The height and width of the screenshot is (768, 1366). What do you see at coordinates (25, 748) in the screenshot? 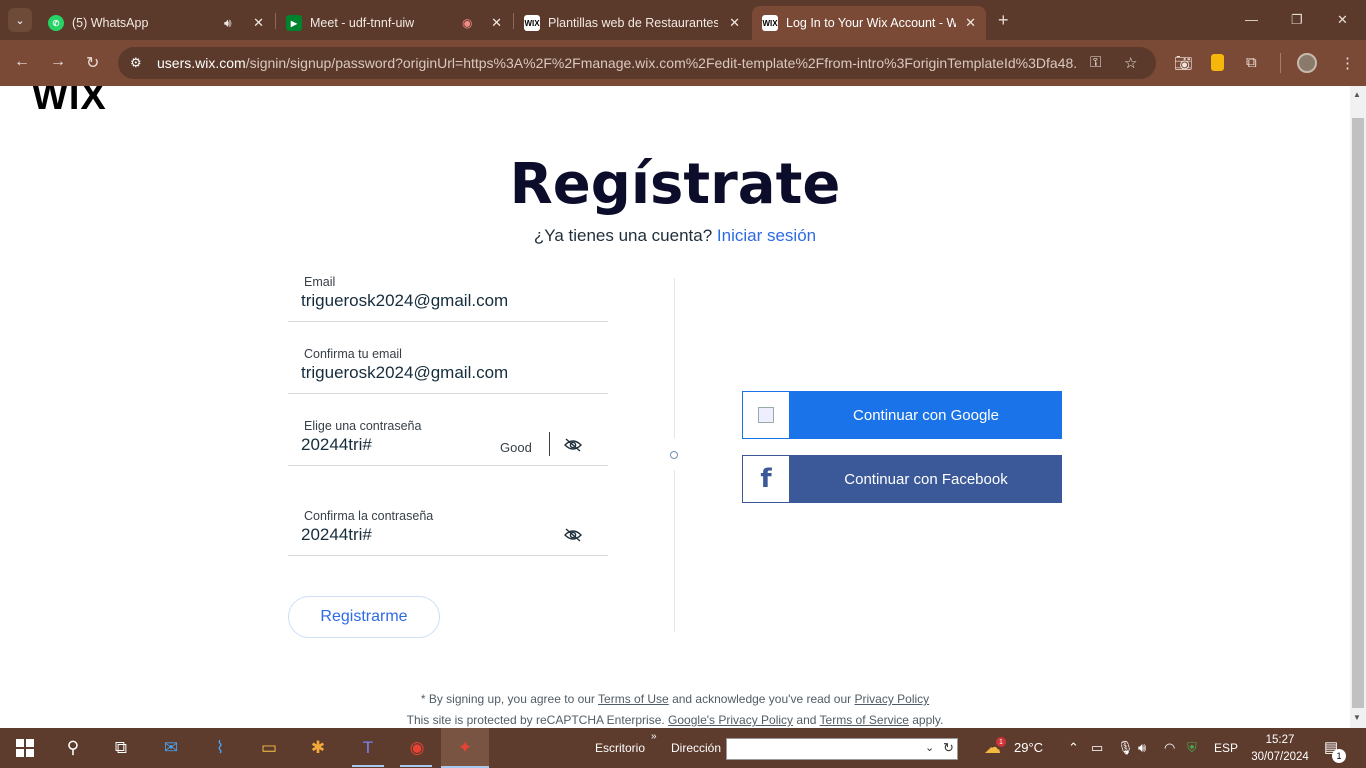
I see `windows-start-icon` at bounding box center [25, 748].